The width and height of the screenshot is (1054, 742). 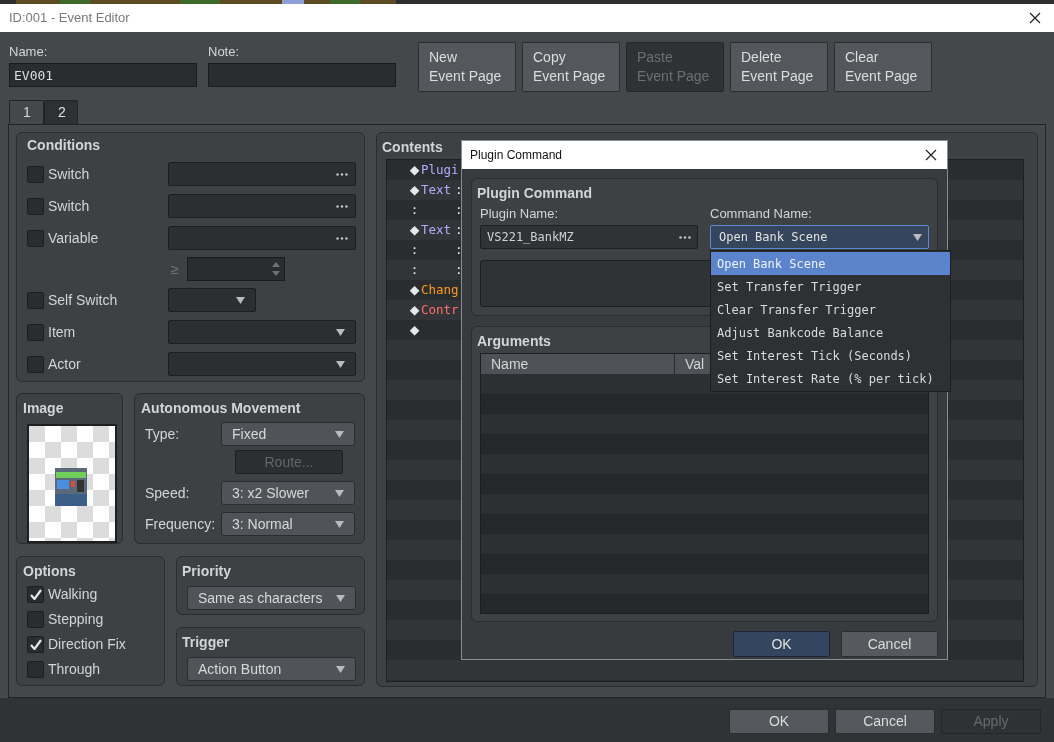 What do you see at coordinates (61, 112) in the screenshot?
I see `tab: 2` at bounding box center [61, 112].